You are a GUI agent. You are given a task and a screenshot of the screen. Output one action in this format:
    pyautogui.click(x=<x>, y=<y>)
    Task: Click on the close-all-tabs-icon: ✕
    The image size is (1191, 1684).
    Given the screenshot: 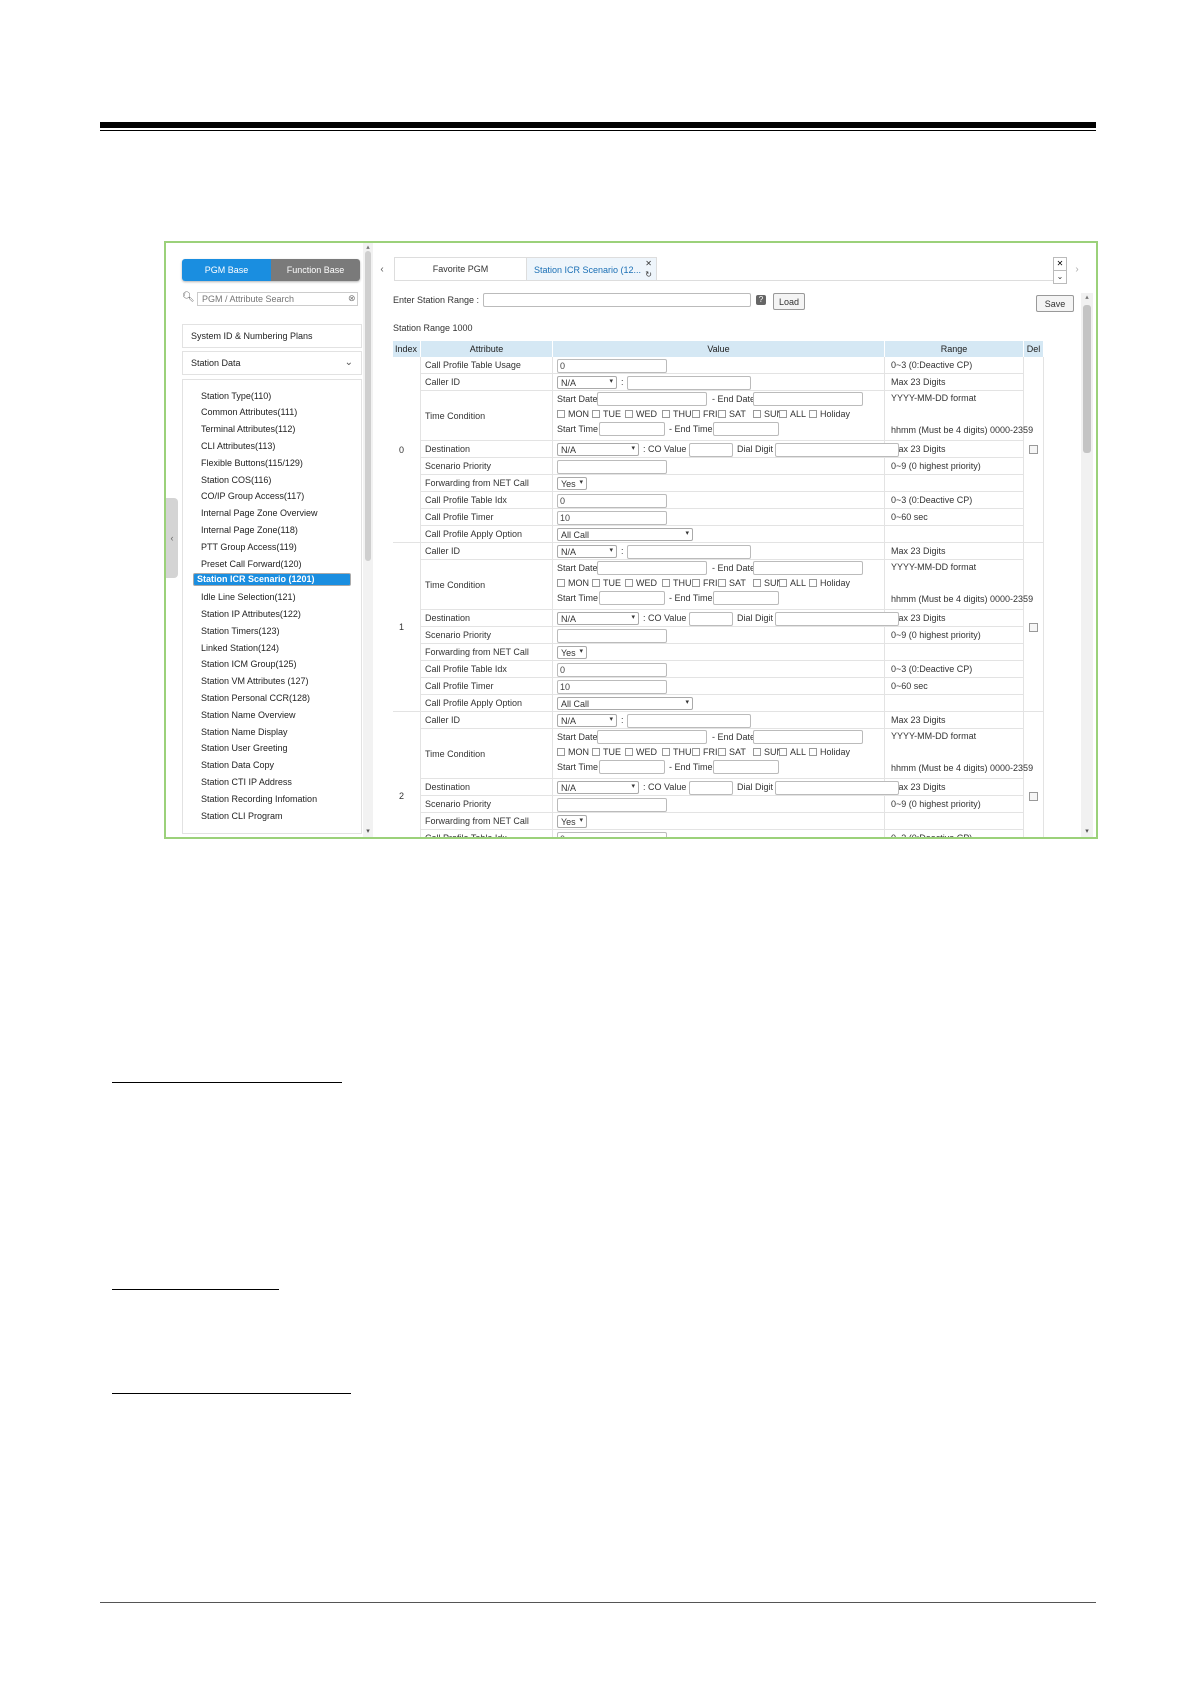 What is the action you would take?
    pyautogui.click(x=1060, y=264)
    